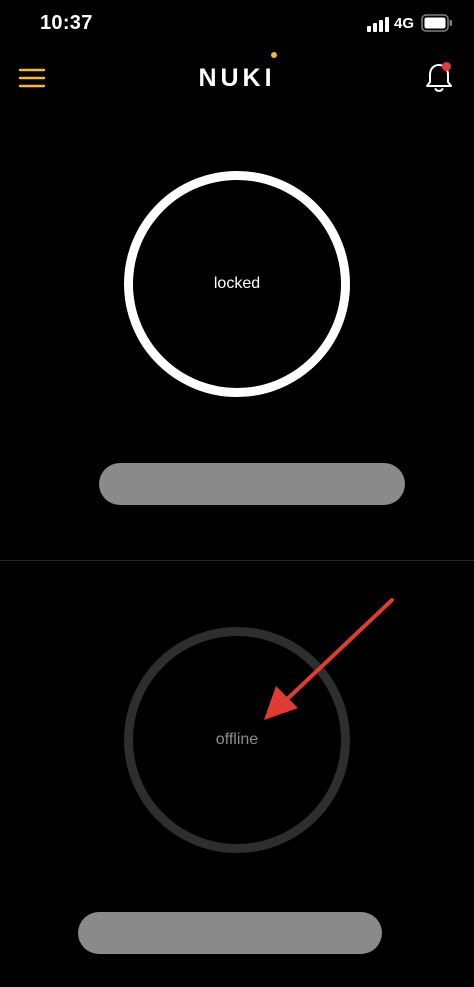 Image resolution: width=474 pixels, height=987 pixels. I want to click on notifications-button, so click(439, 77).